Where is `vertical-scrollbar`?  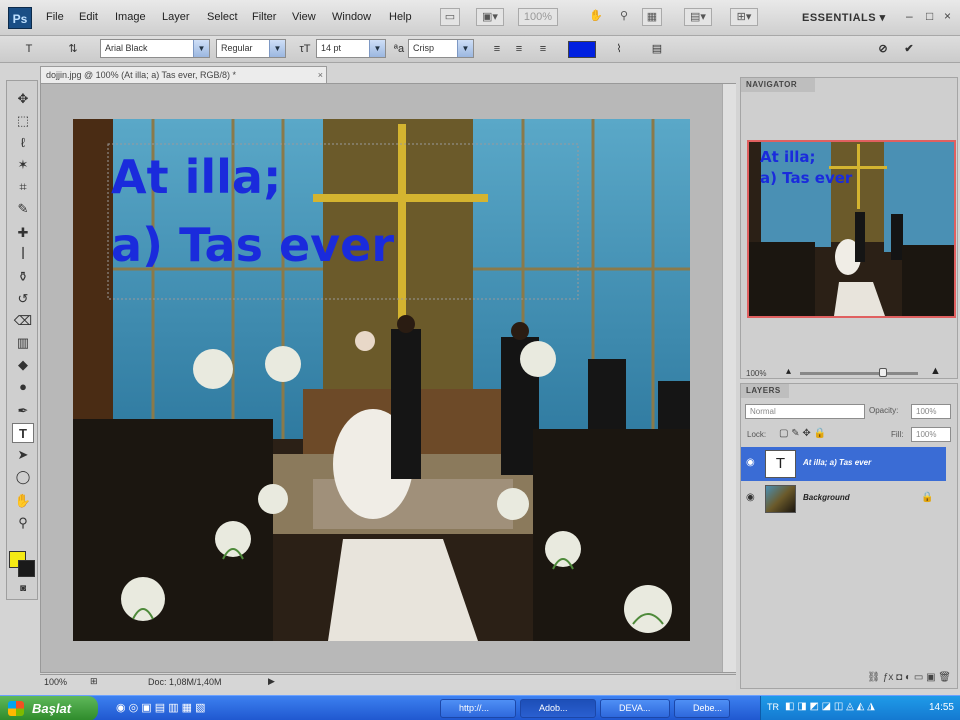
vertical-scrollbar is located at coordinates (729, 378).